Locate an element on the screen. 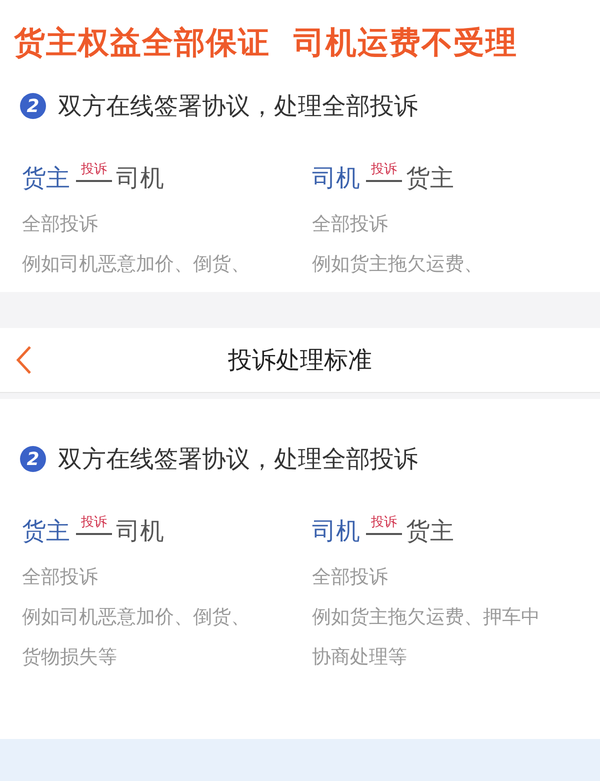 The height and width of the screenshot is (781, 600). back-icon is located at coordinates (24, 360).